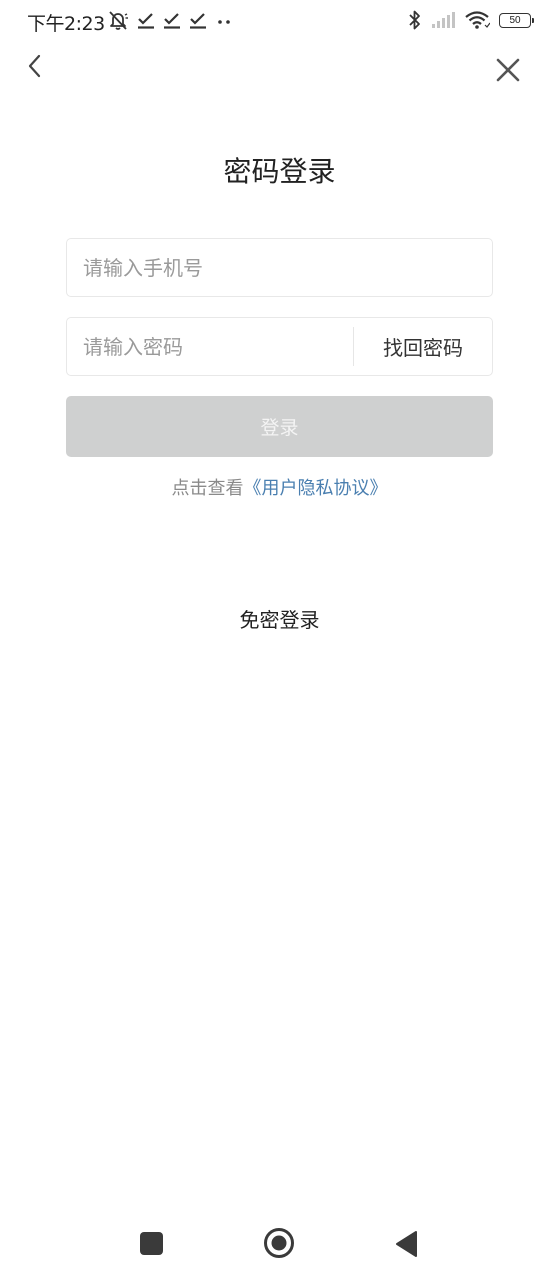 The height and width of the screenshot is (1280, 559). Describe the element at coordinates (279, 171) in the screenshot. I see `page-title: 密码登录` at that location.